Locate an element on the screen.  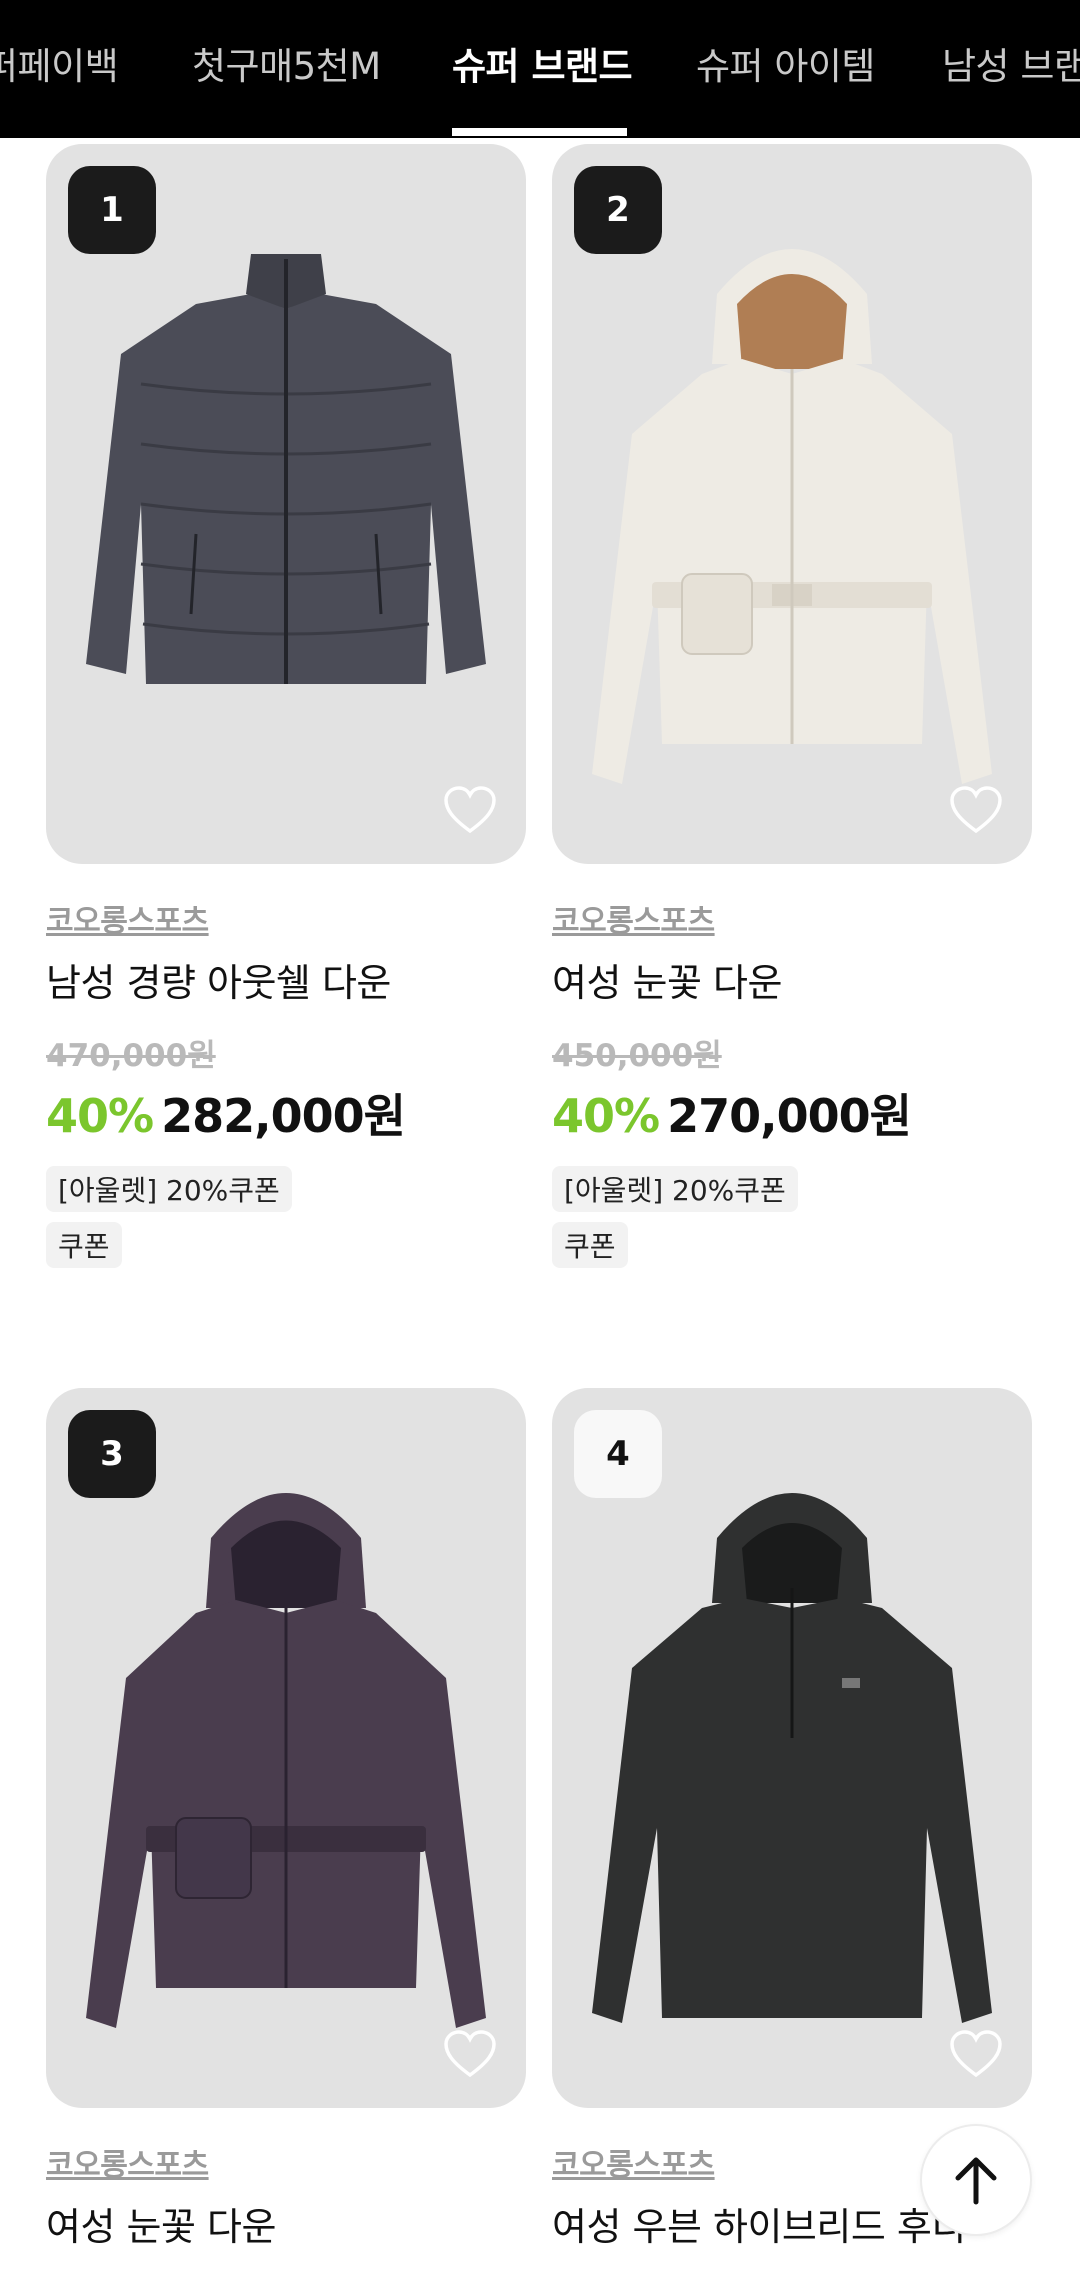
product-image: 2 is located at coordinates (792, 504).